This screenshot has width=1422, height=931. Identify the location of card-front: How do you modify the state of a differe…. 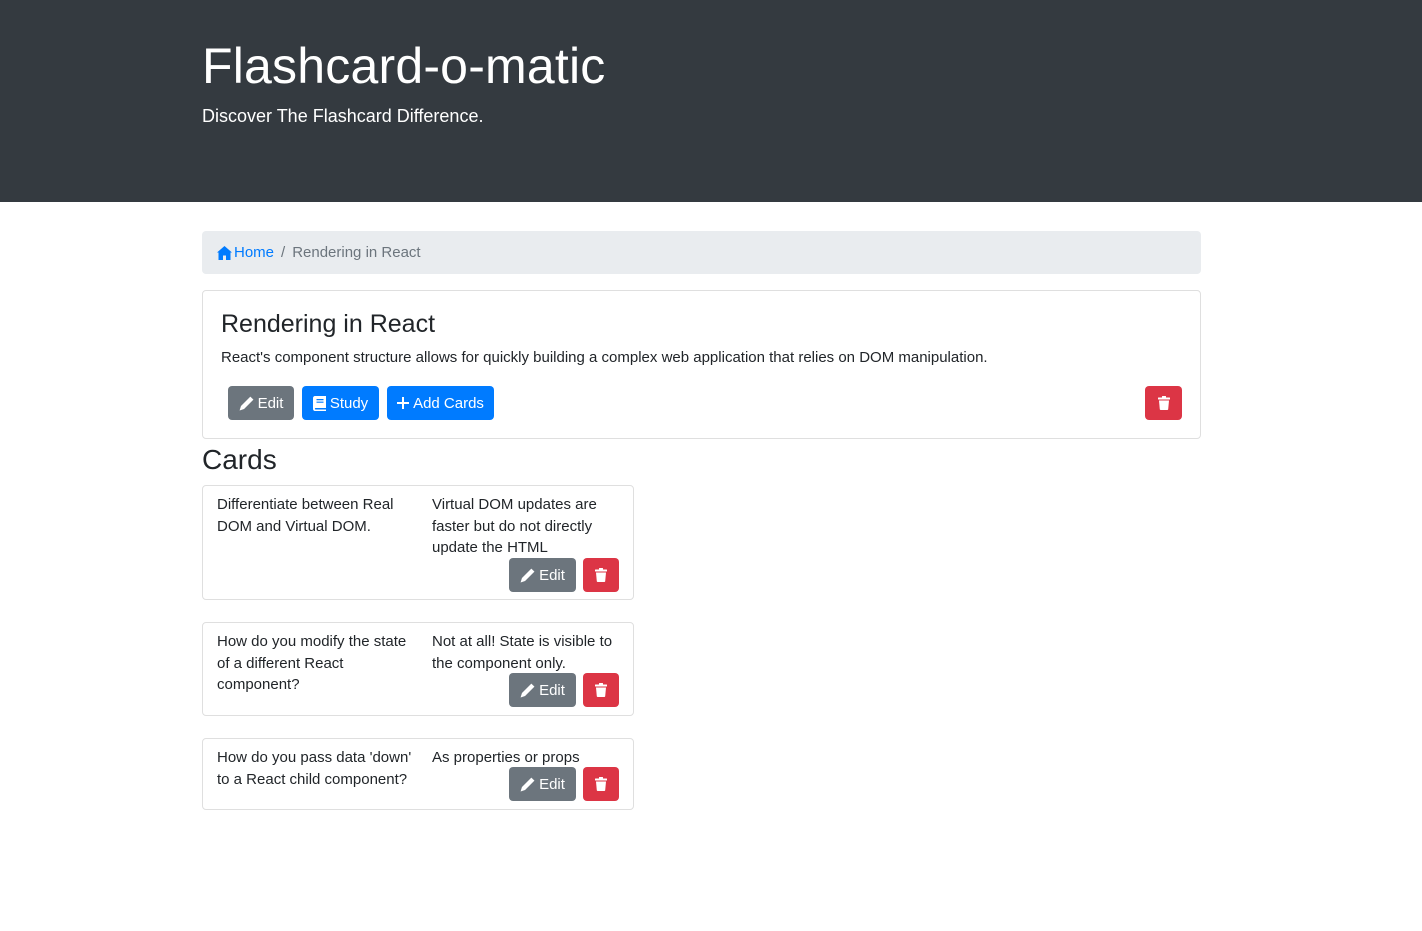
(312, 663).